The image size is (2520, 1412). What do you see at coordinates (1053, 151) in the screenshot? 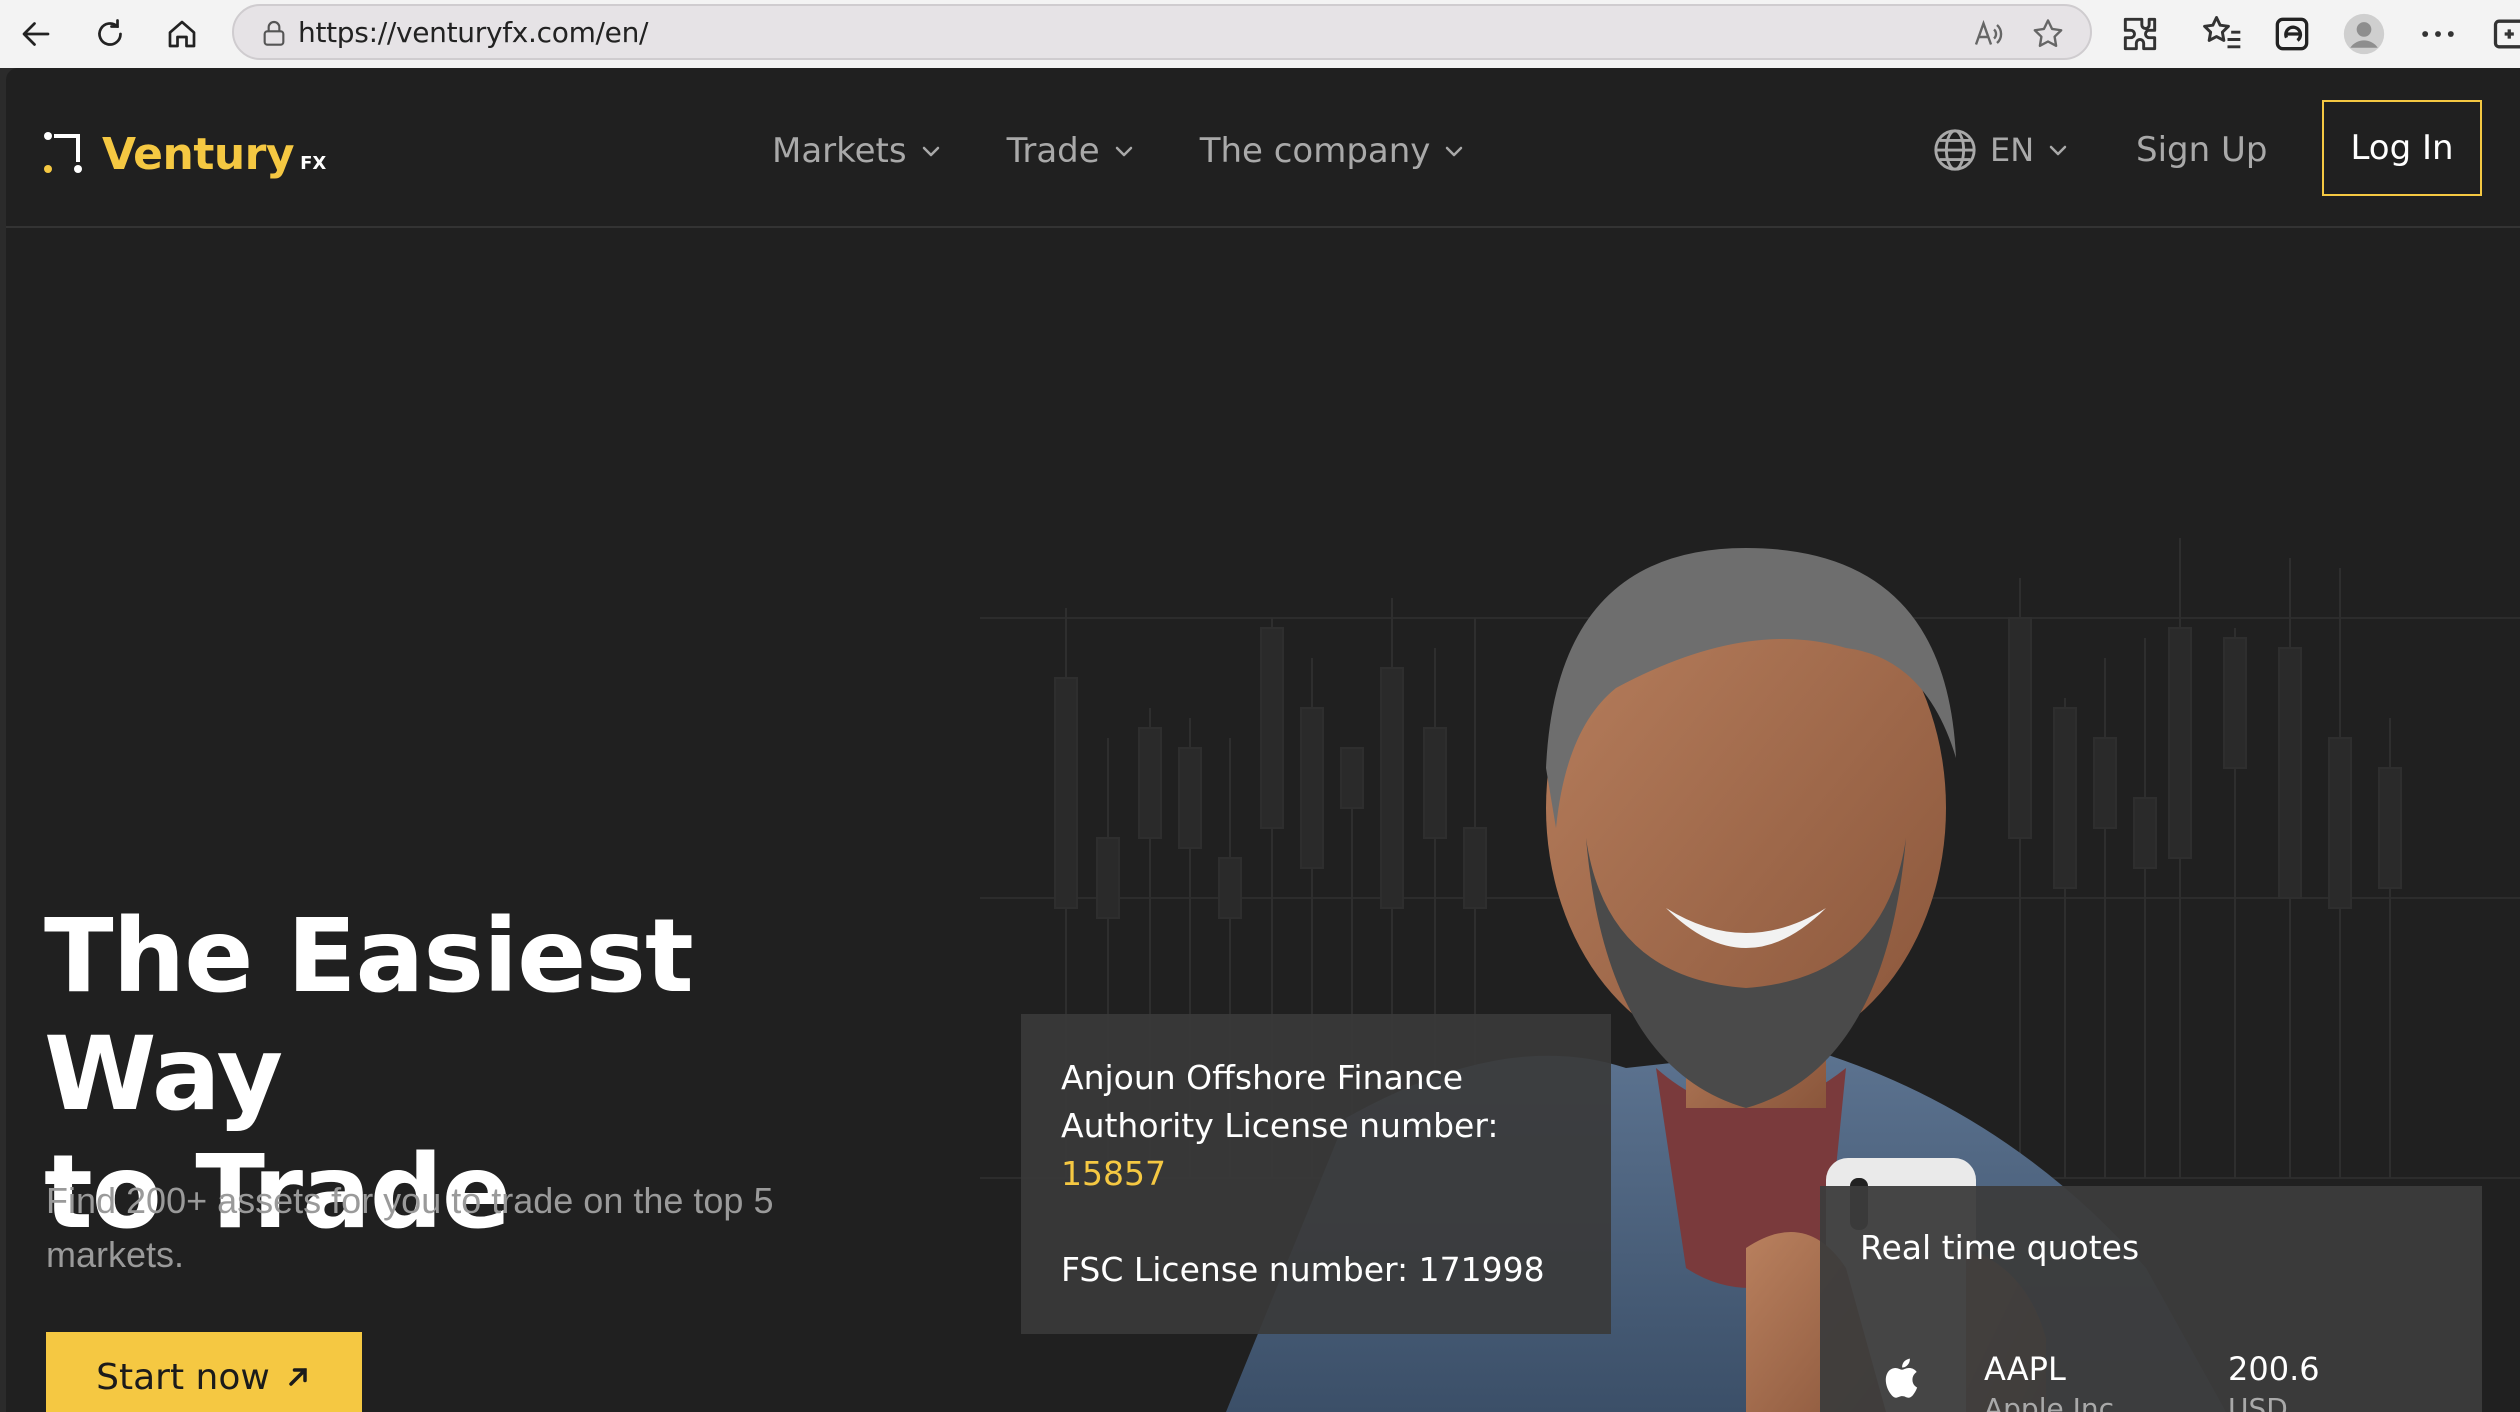
I see `nav-item-label: Trade` at bounding box center [1053, 151].